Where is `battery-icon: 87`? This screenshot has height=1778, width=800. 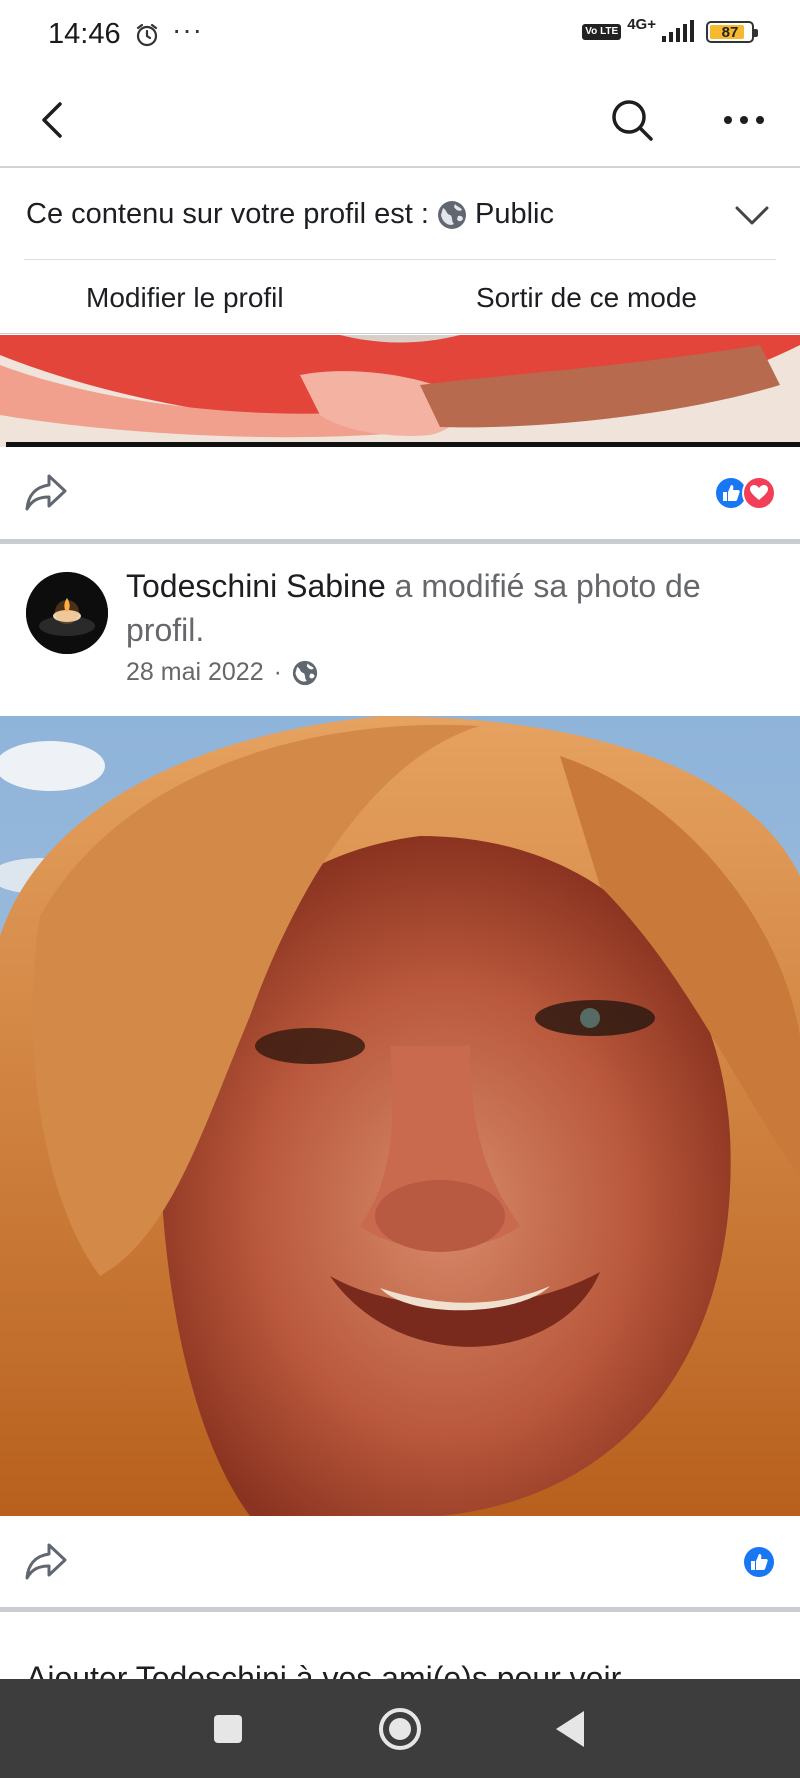
battery-icon: 87 is located at coordinates (732, 32).